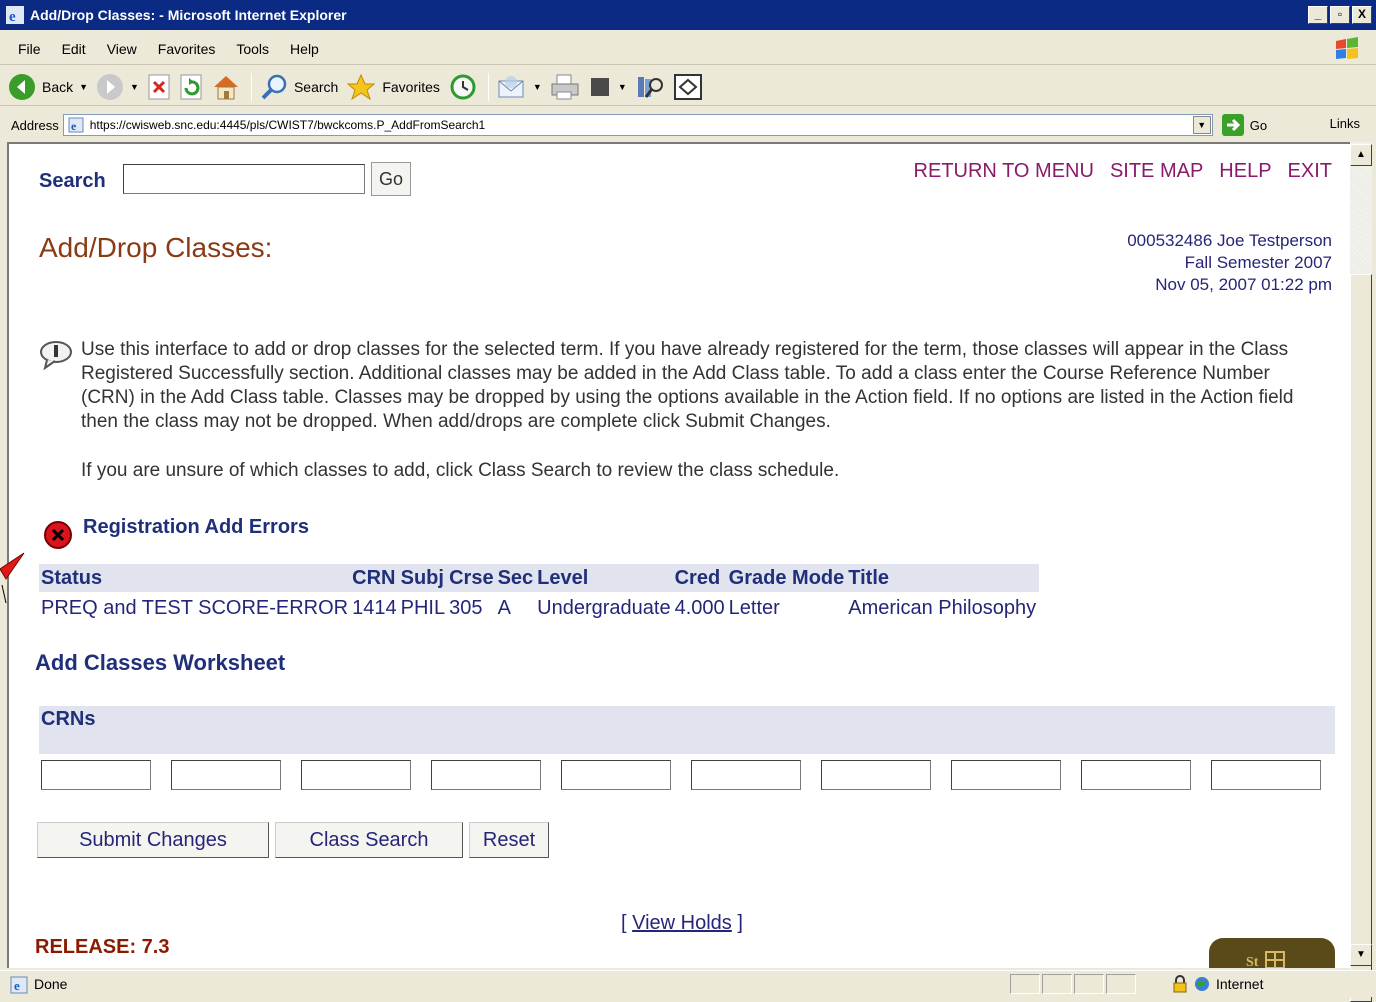 This screenshot has height=1002, width=1376. Describe the element at coordinates (29, 49) in the screenshot. I see `menu-file: File` at that location.